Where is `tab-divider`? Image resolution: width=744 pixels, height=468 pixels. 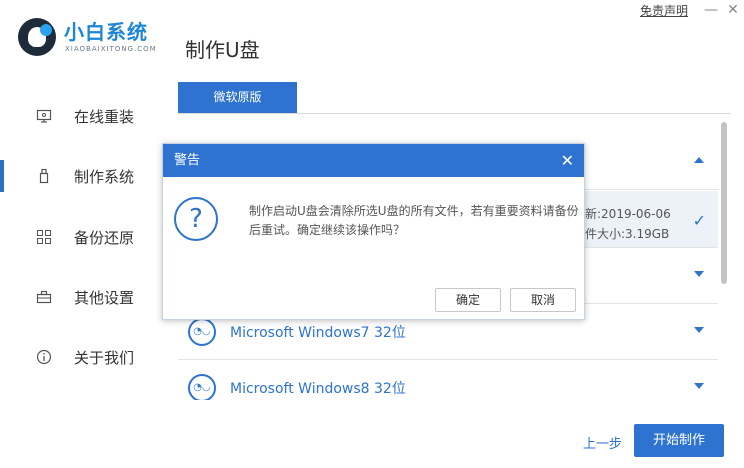 tab-divider is located at coordinates (454, 113).